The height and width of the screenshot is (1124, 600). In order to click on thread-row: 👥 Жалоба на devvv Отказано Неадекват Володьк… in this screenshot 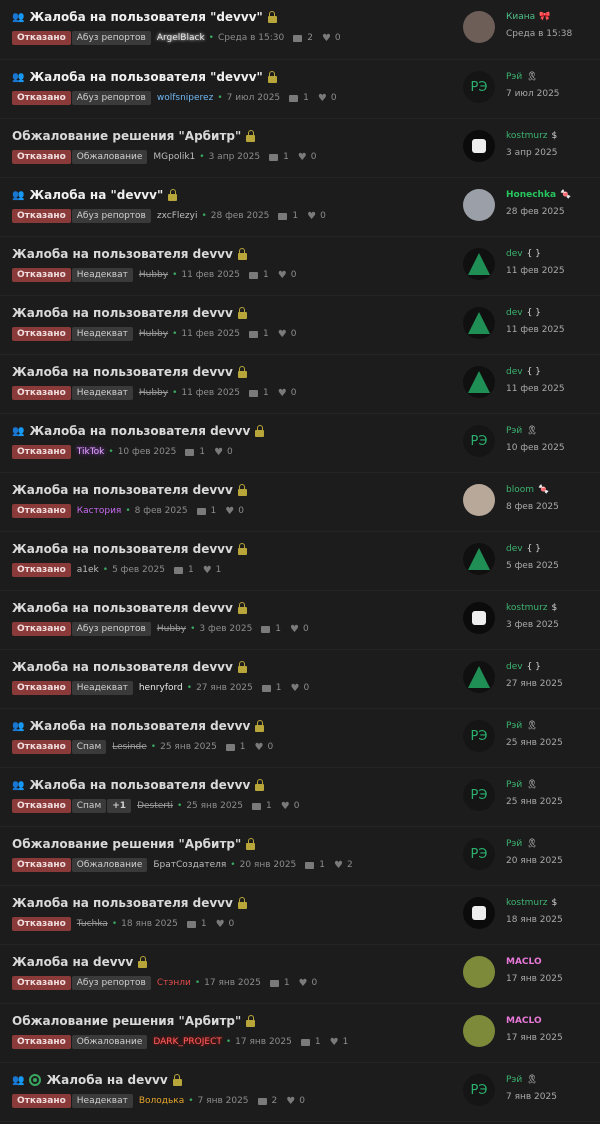, I will do `click(300, 1092)`.